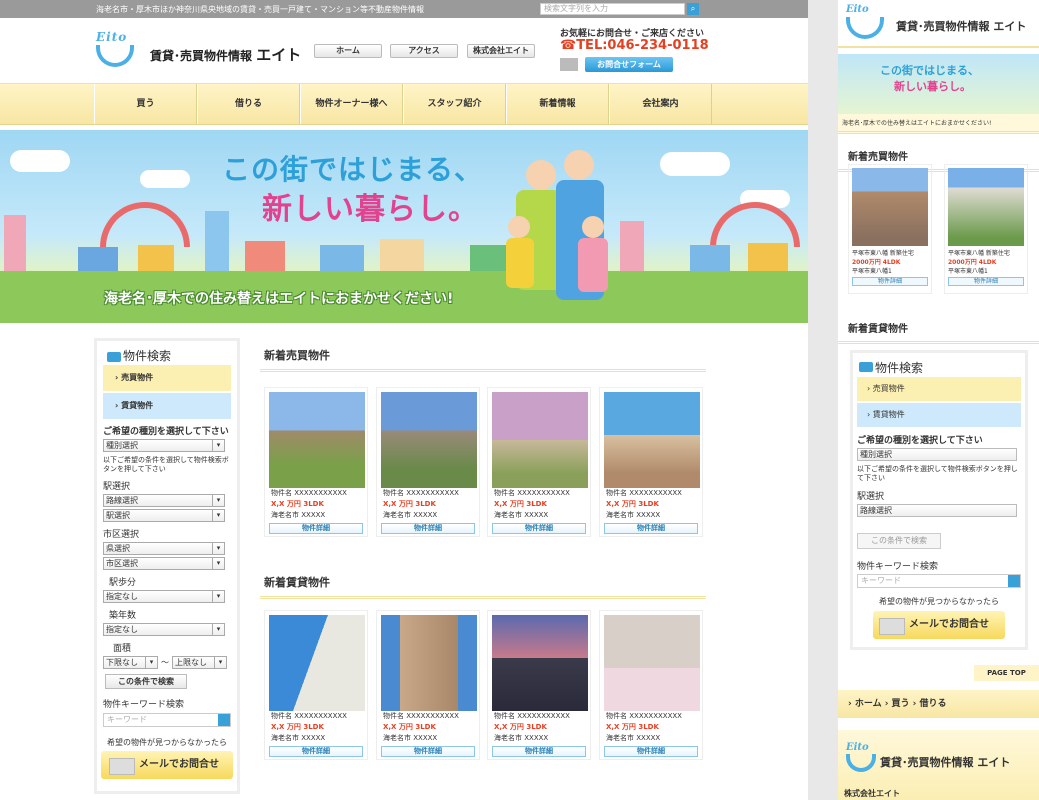 The width and height of the screenshot is (1039, 800). I want to click on area-label: 面積, so click(122, 649).